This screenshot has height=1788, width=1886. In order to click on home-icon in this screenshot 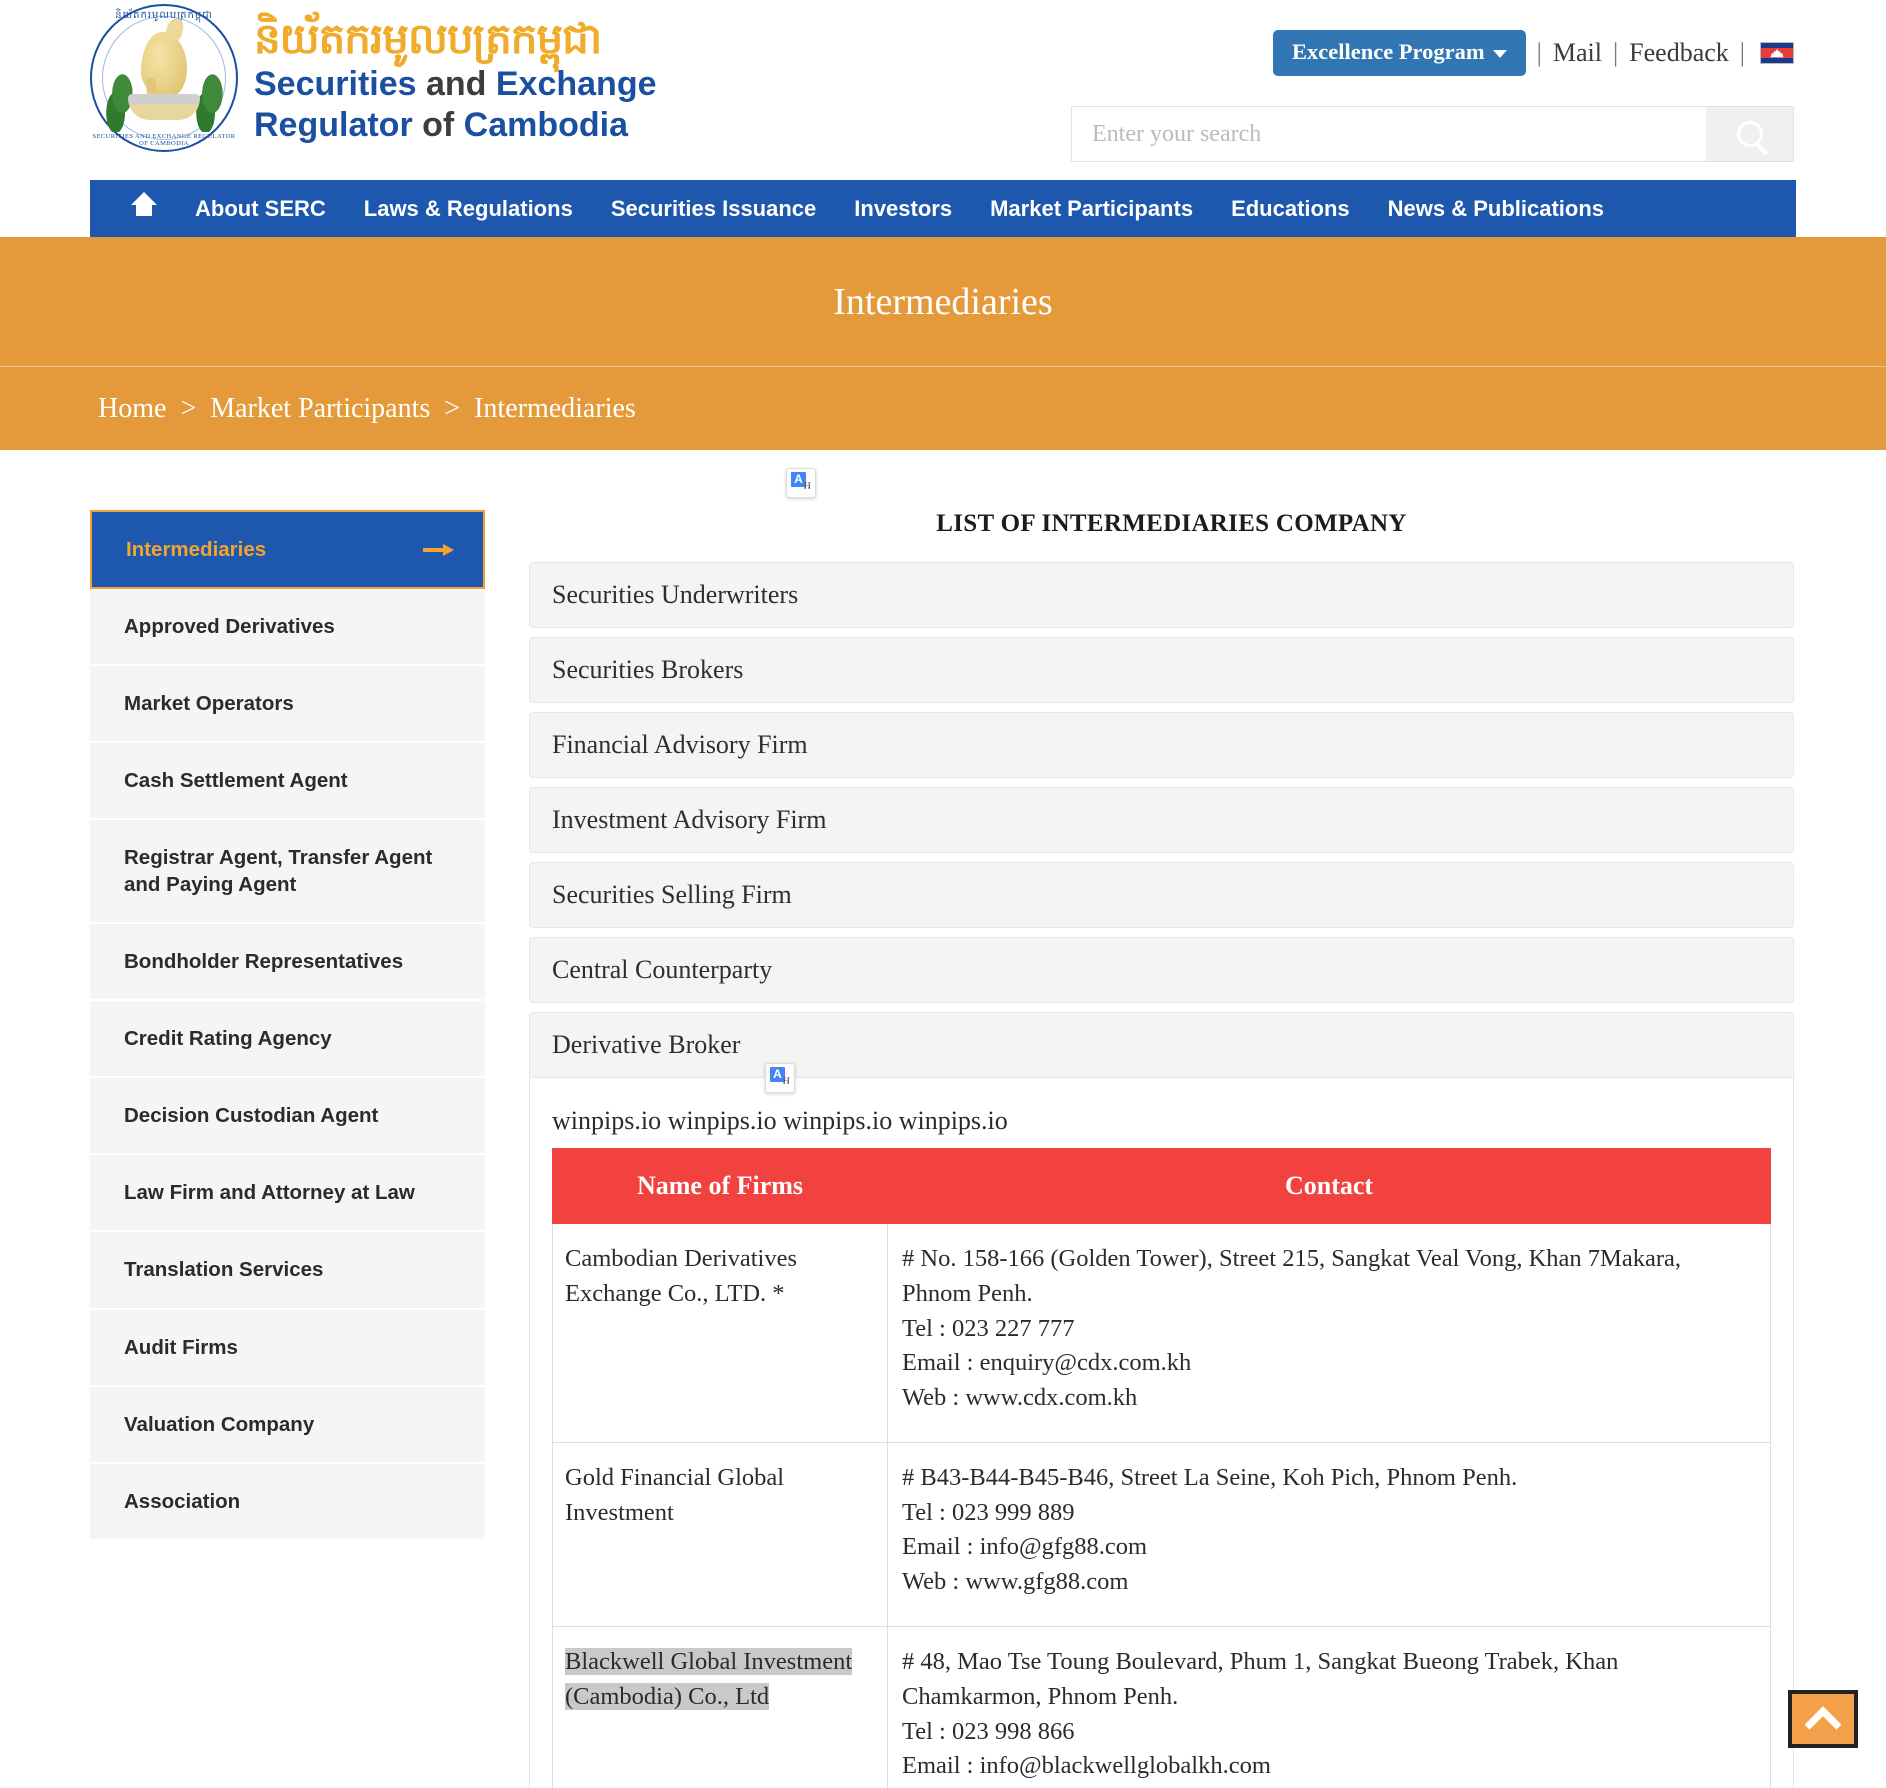, I will do `click(144, 204)`.